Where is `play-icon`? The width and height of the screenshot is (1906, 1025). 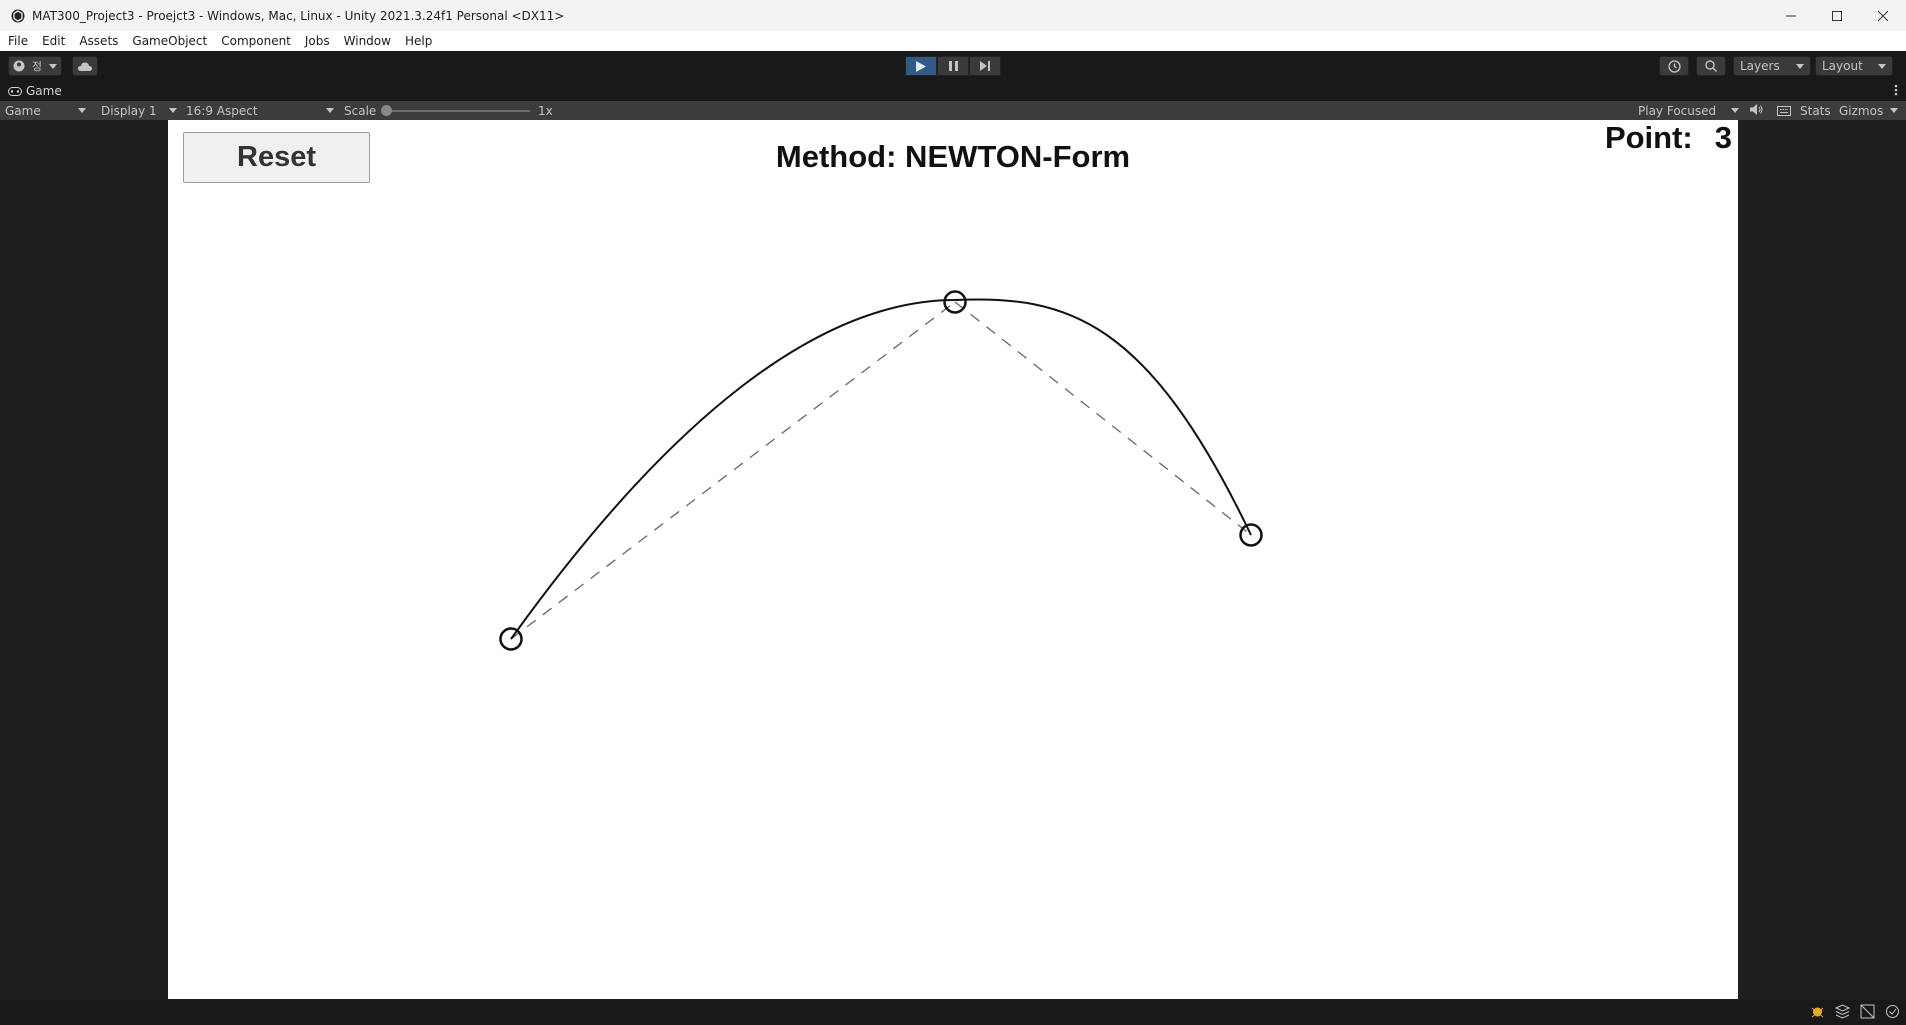
play-icon is located at coordinates (921, 66).